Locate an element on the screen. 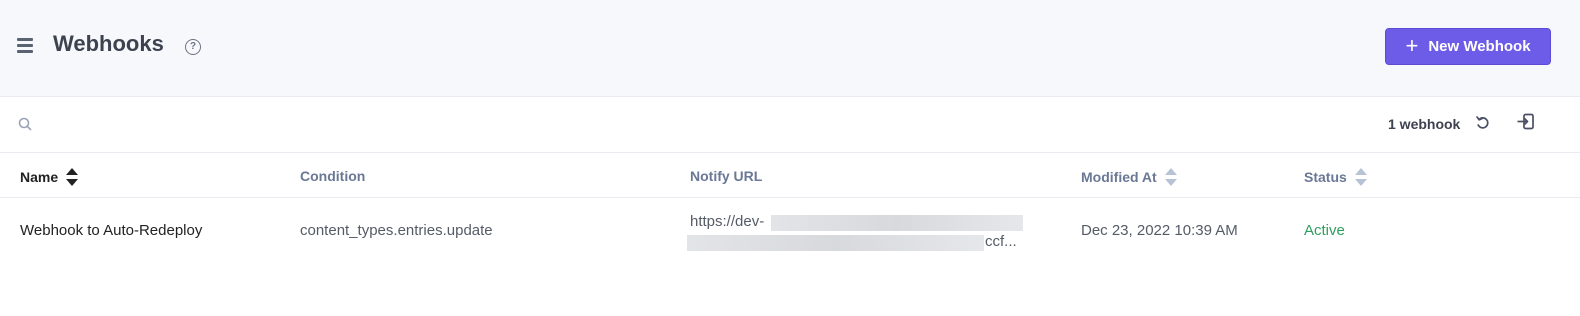 This screenshot has width=1580, height=316. column-condition: Condition is located at coordinates (333, 176).